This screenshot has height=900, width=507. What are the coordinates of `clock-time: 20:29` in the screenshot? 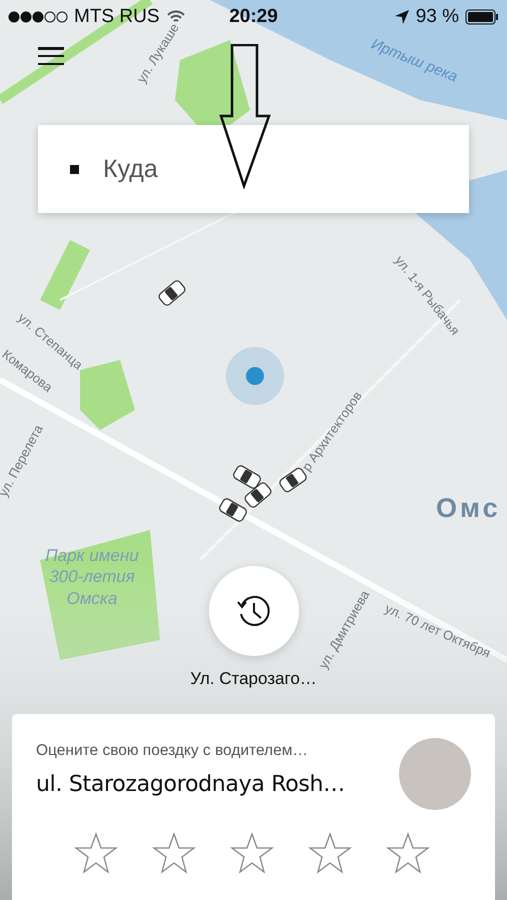 It's located at (253, 17).